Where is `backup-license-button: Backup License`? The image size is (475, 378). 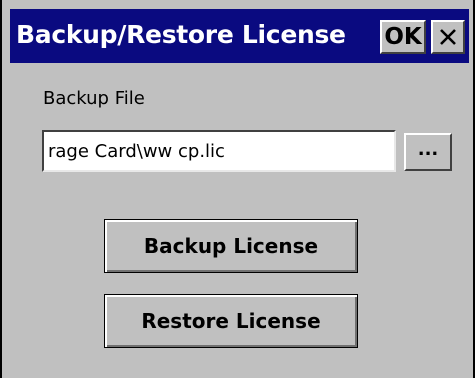
backup-license-button: Backup License is located at coordinates (231, 246).